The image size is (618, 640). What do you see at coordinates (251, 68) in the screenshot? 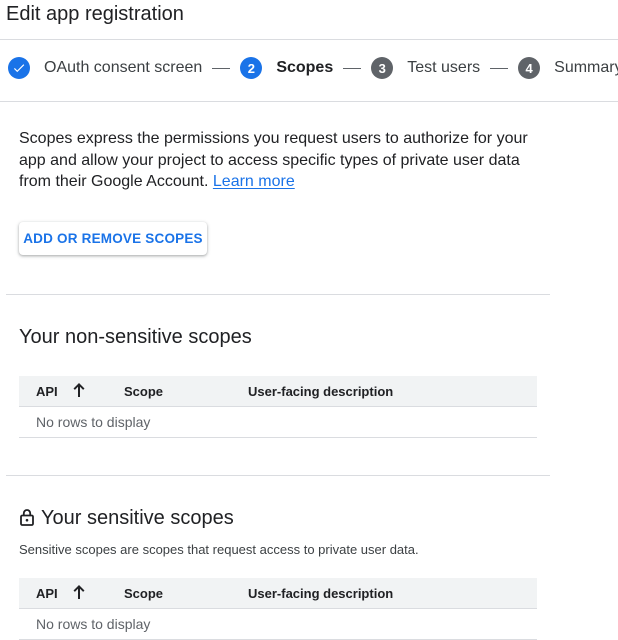
I see `step-2-number: 2` at bounding box center [251, 68].